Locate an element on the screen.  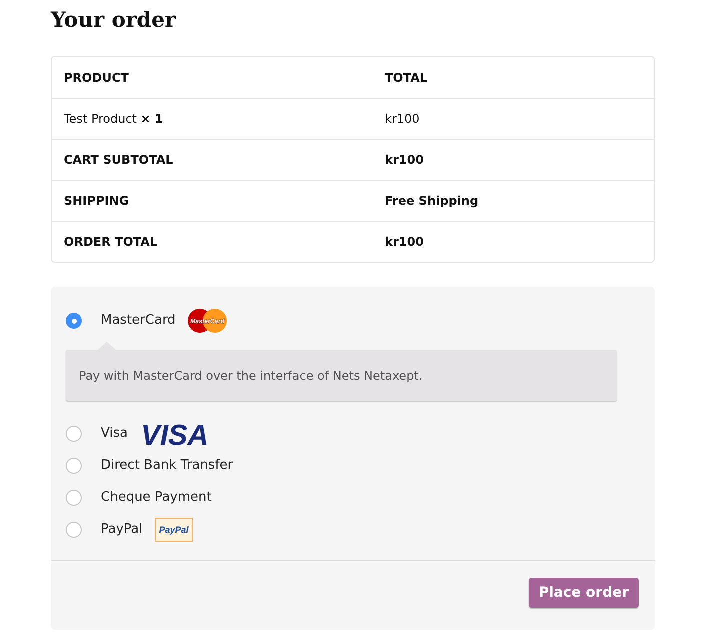
table-cell-text: ORDER TOTAL is located at coordinates (111, 242).